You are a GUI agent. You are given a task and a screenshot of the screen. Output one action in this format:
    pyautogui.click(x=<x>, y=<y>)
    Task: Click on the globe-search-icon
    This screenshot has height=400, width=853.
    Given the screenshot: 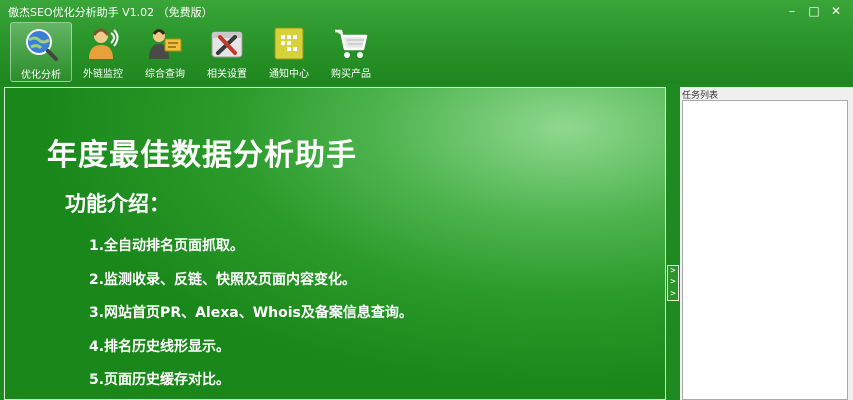 What is the action you would take?
    pyautogui.click(x=42, y=45)
    